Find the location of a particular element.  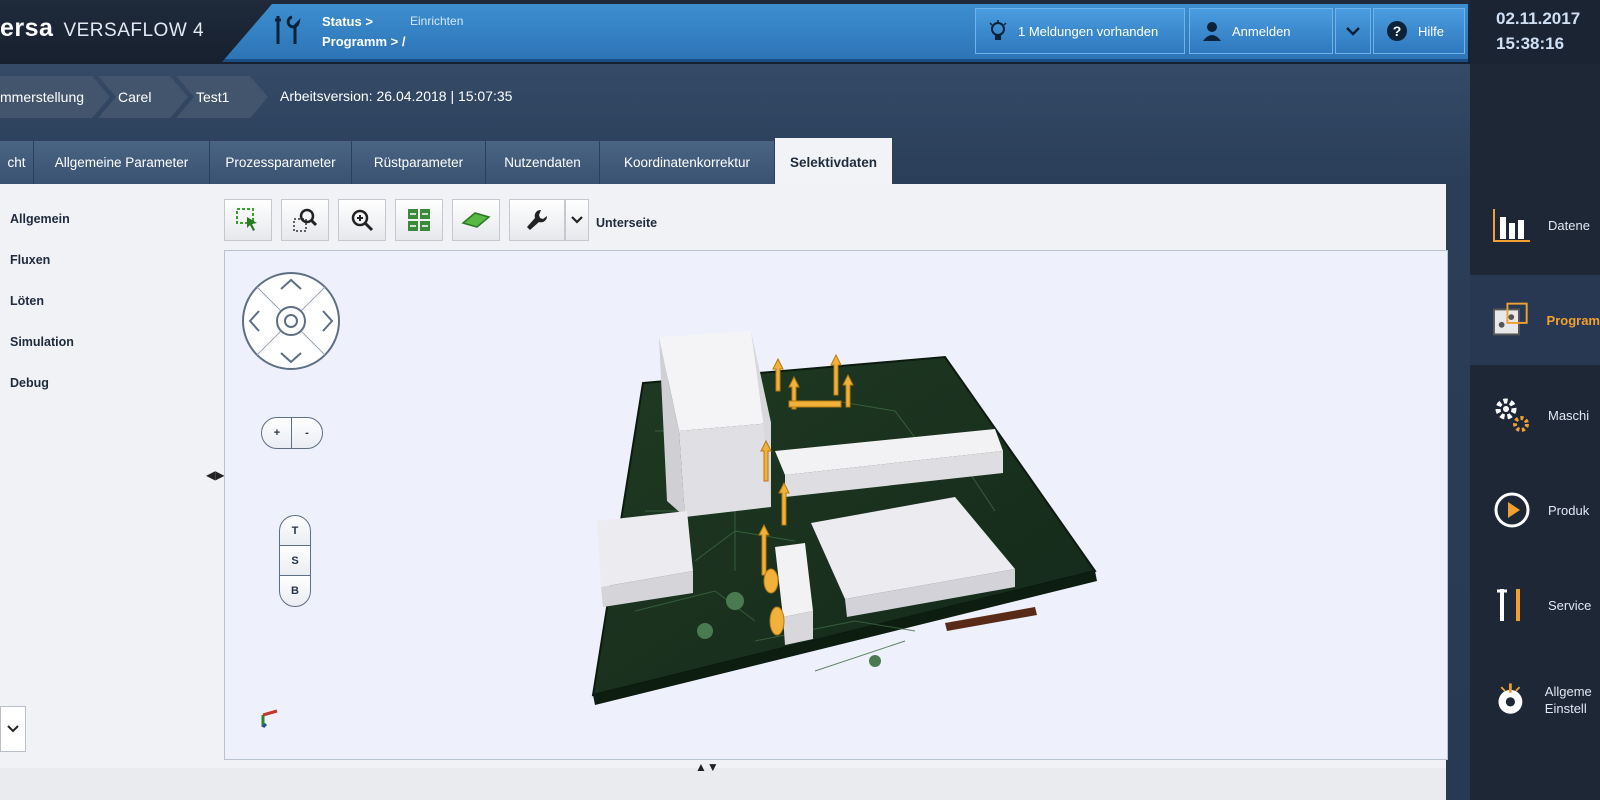

view-top-button: T is located at coordinates (295, 531).